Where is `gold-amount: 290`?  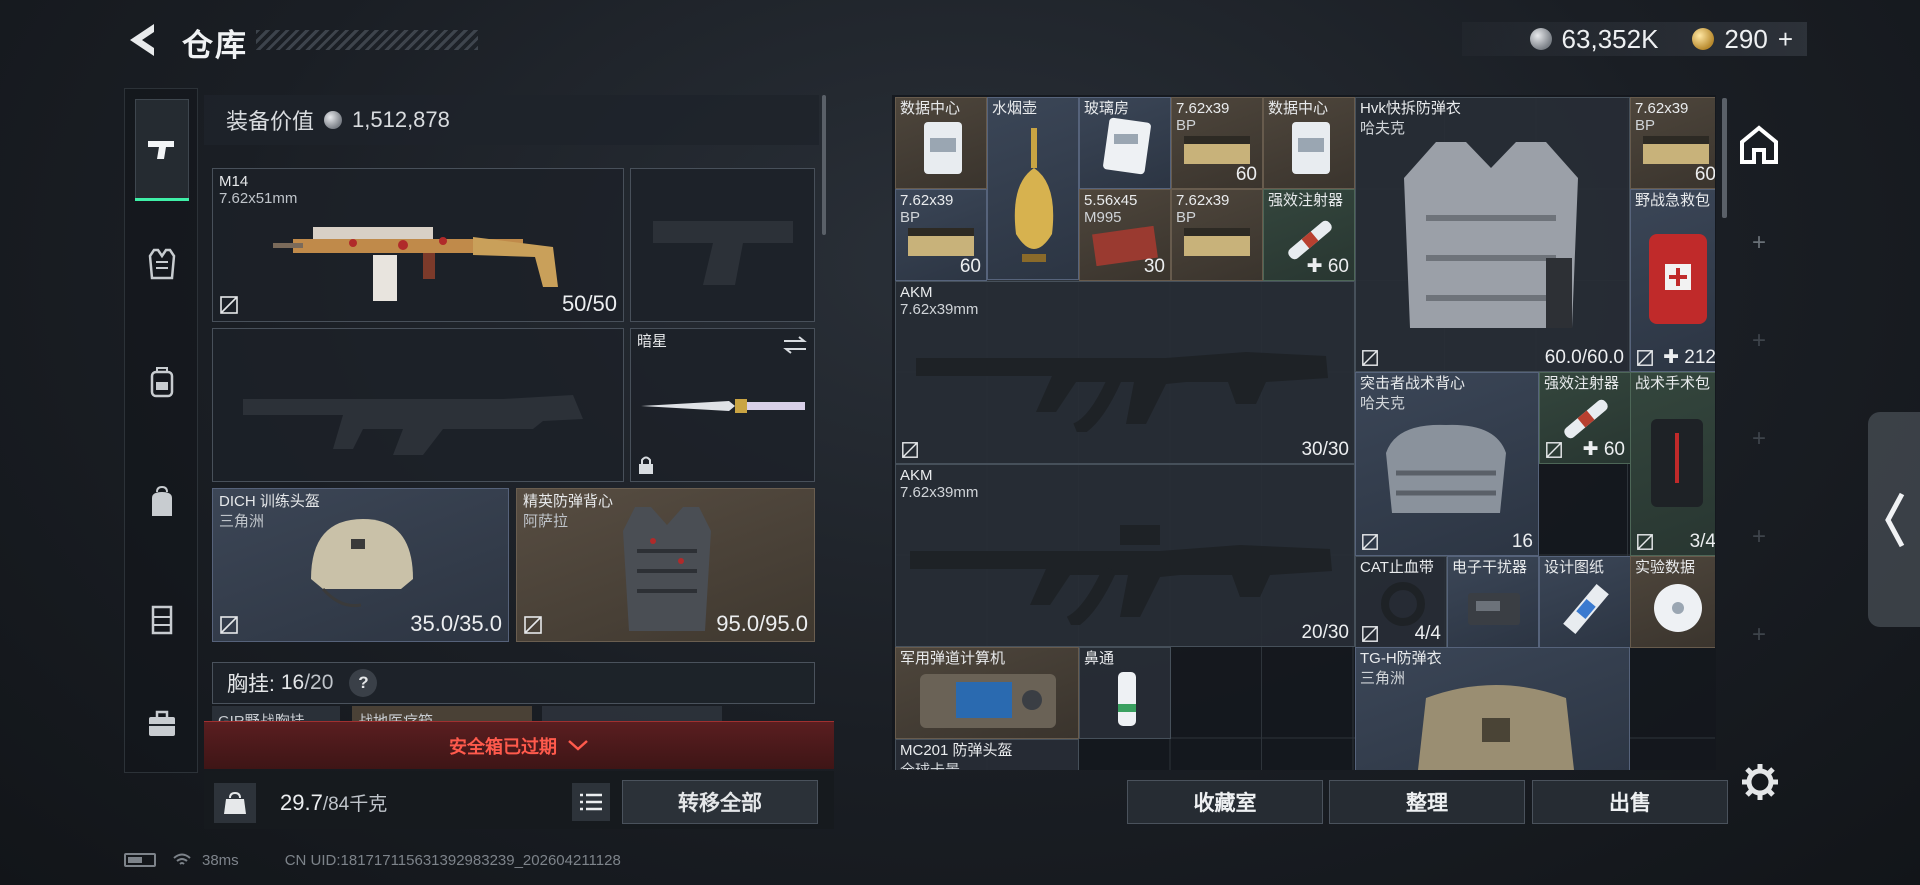 gold-amount: 290 is located at coordinates (1746, 38).